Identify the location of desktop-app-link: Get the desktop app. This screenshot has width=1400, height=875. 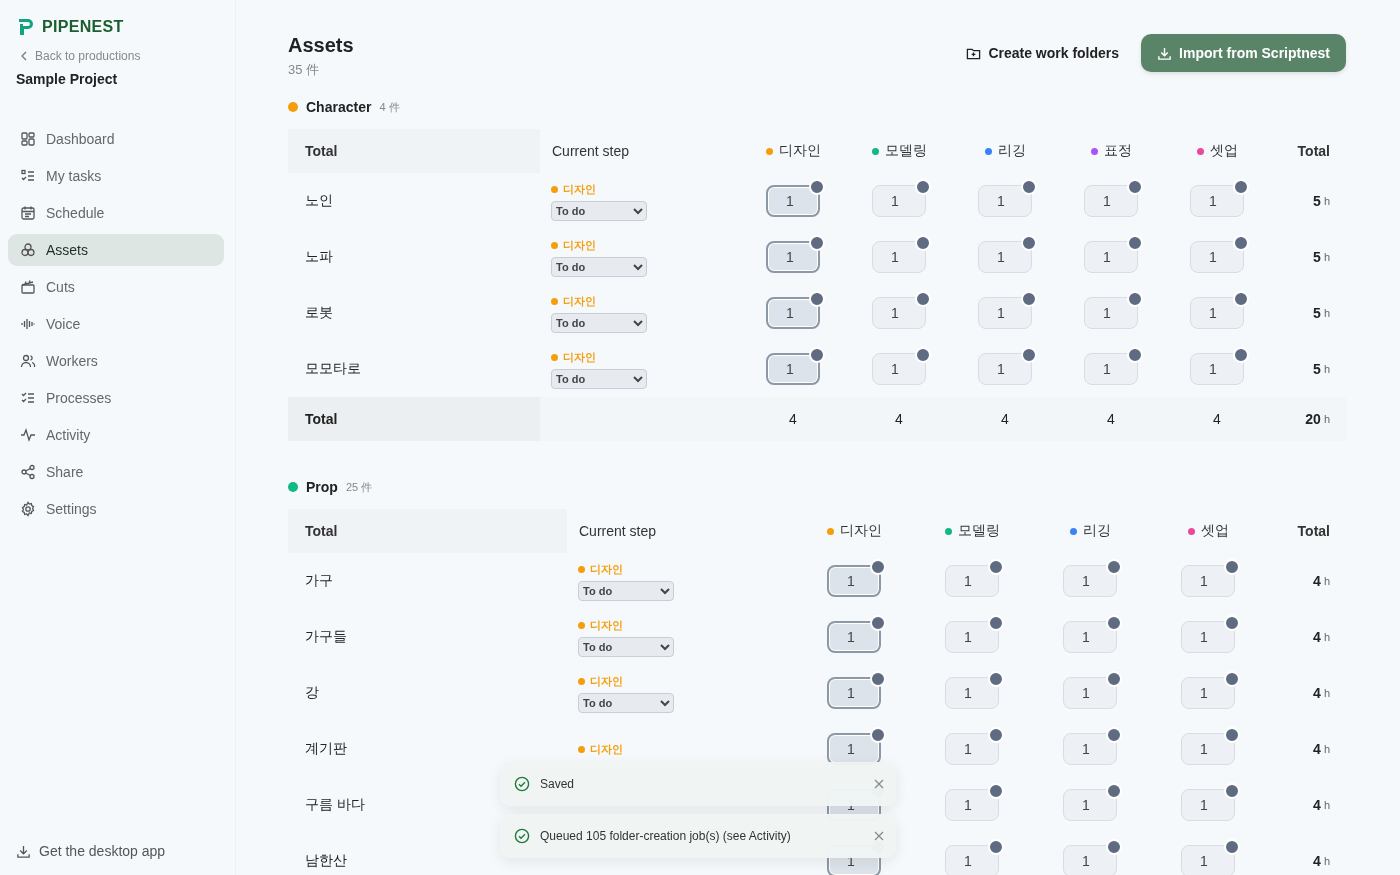
(87, 851).